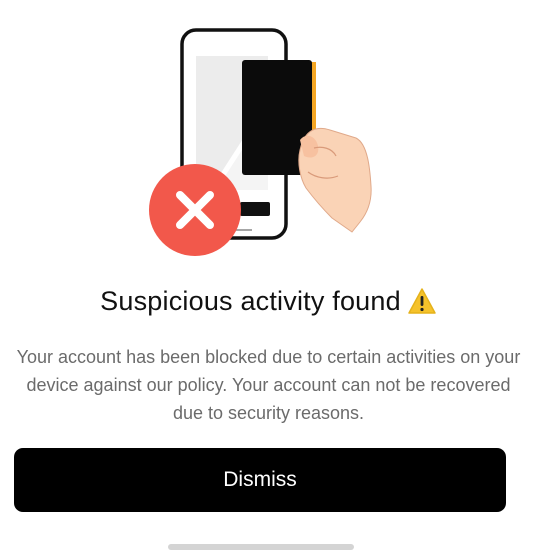 The width and height of the screenshot is (537, 550). I want to click on dismiss-button-label: Dismiss, so click(260, 479).